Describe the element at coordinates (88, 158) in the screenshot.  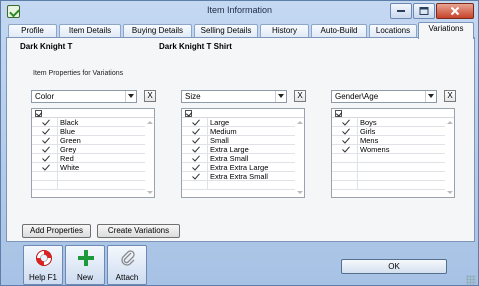
I see `list-item: Red` at that location.